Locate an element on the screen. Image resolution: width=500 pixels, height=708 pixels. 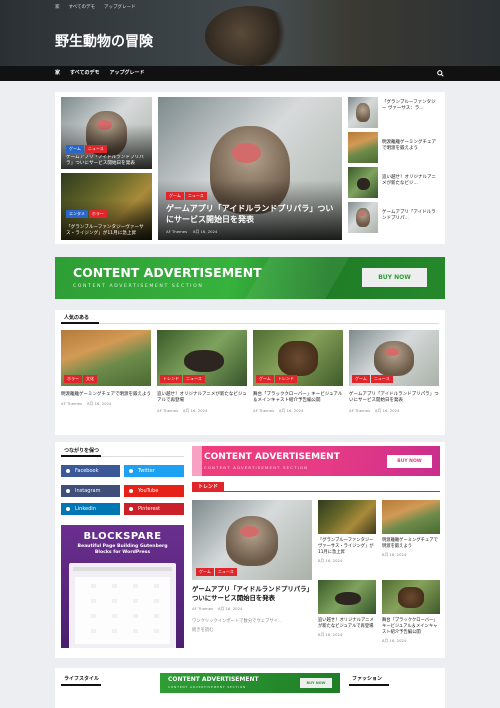
hero-left-card-1: ゲーム ニュース ゲームアプリ「アイドルランドプリパラ」ついにサービス開始日を発表 is located at coordinates (106, 133).